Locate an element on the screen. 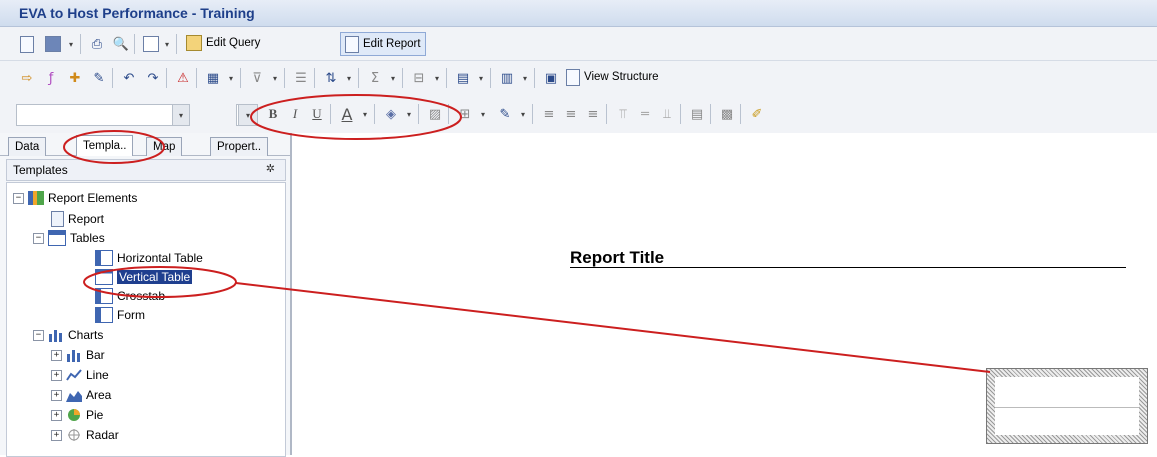 This screenshot has width=1157, height=457. vertical-table-highlight-ellipse is located at coordinates (160, 282).